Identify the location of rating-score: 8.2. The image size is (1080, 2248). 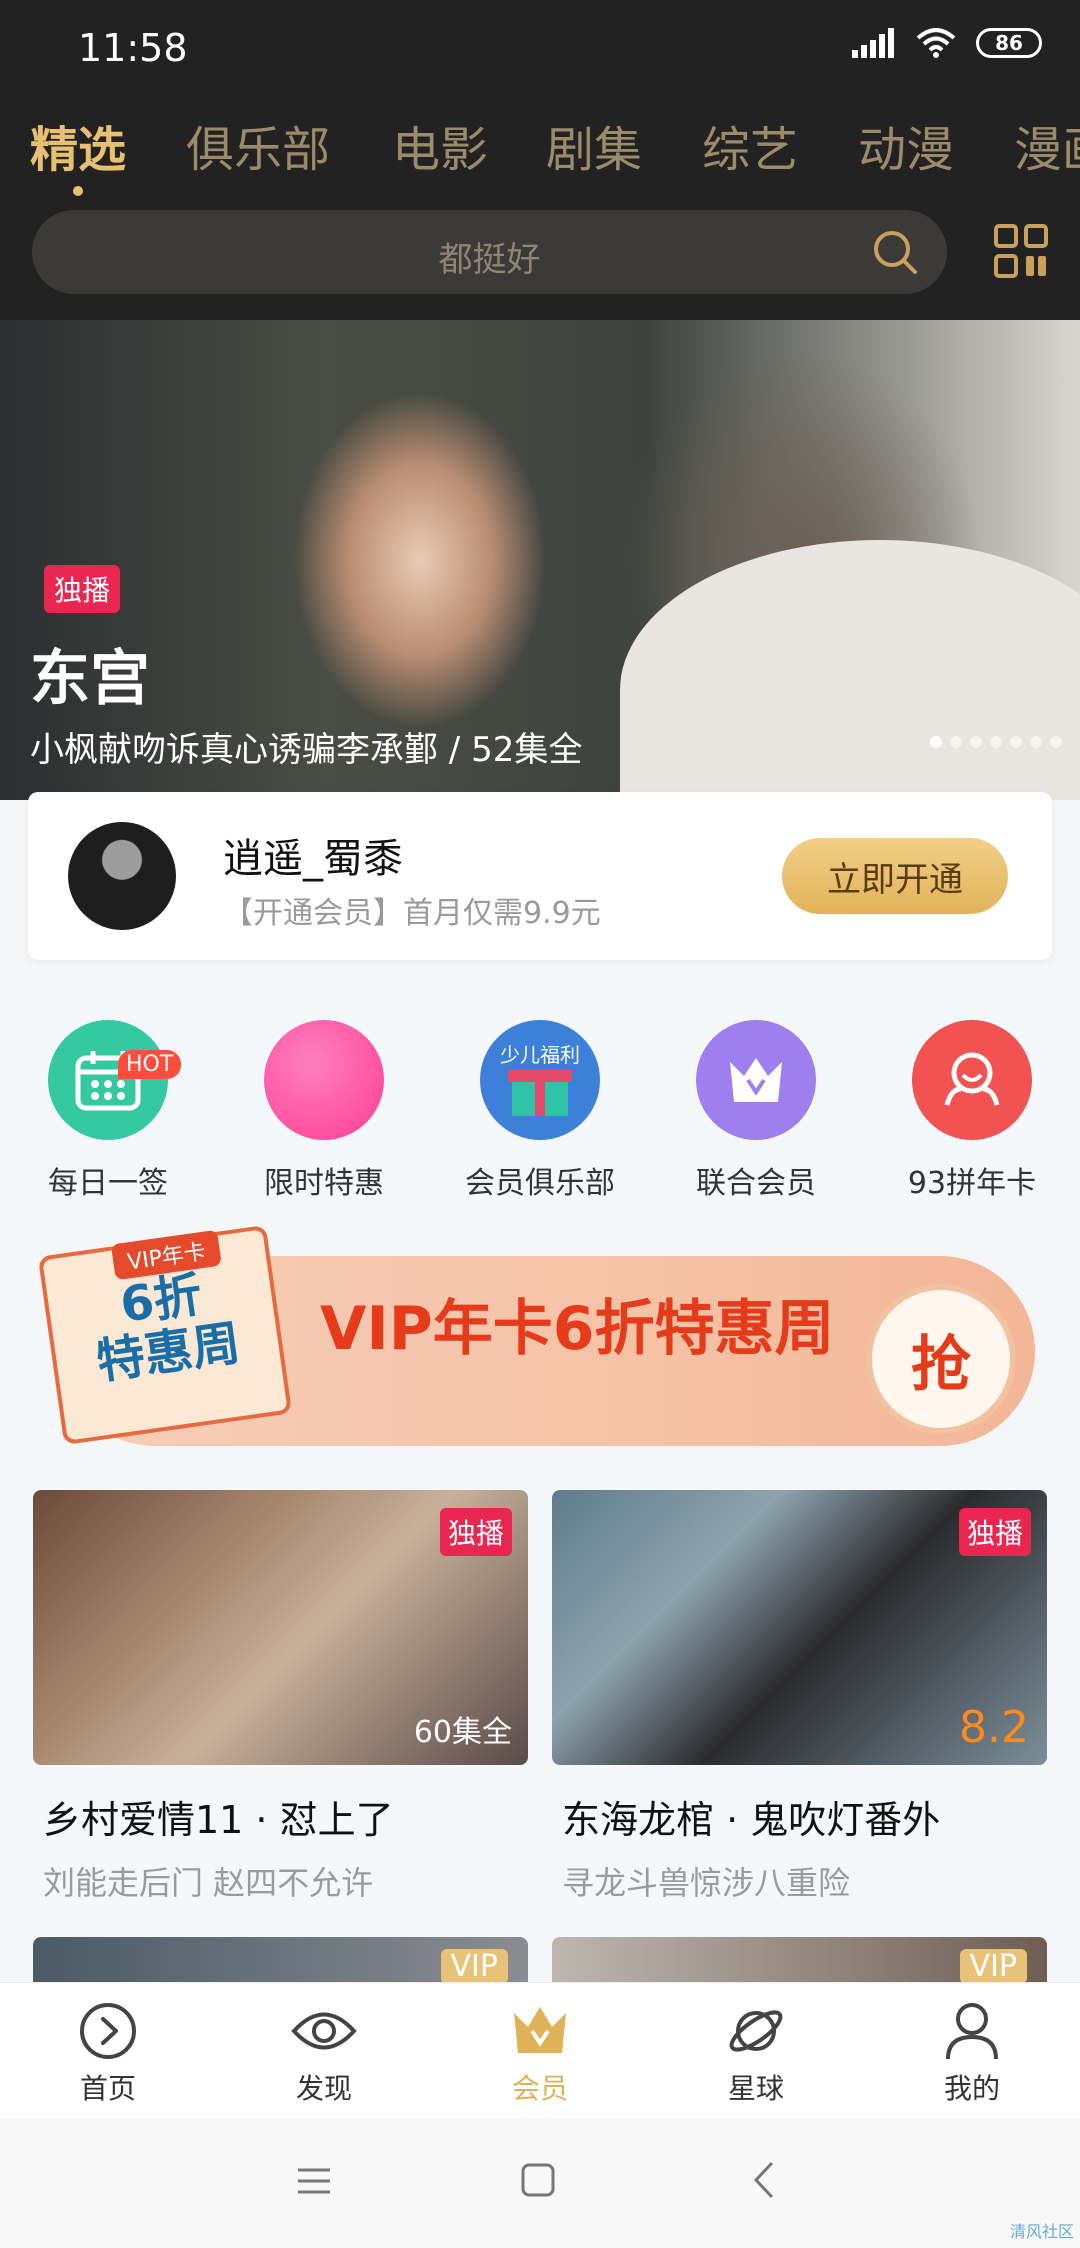
(994, 1727).